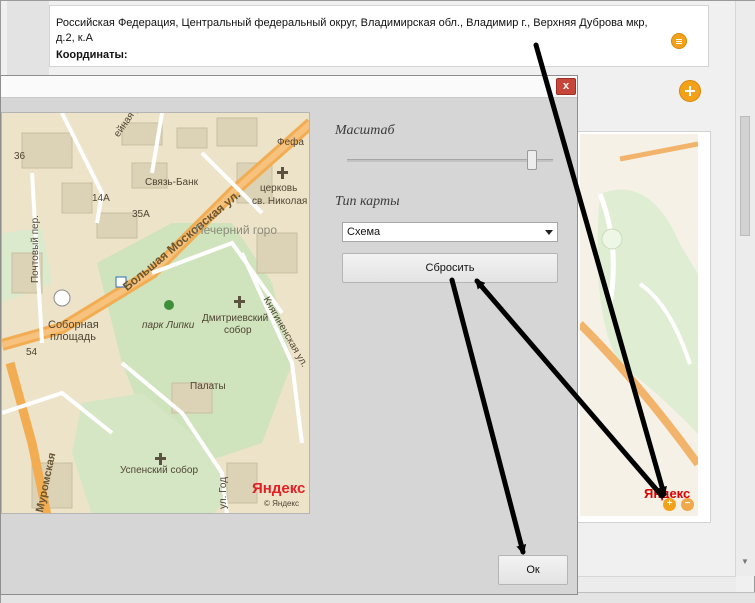  Describe the element at coordinates (208, 386) in the screenshot. I see `map-label: Палаты` at that location.